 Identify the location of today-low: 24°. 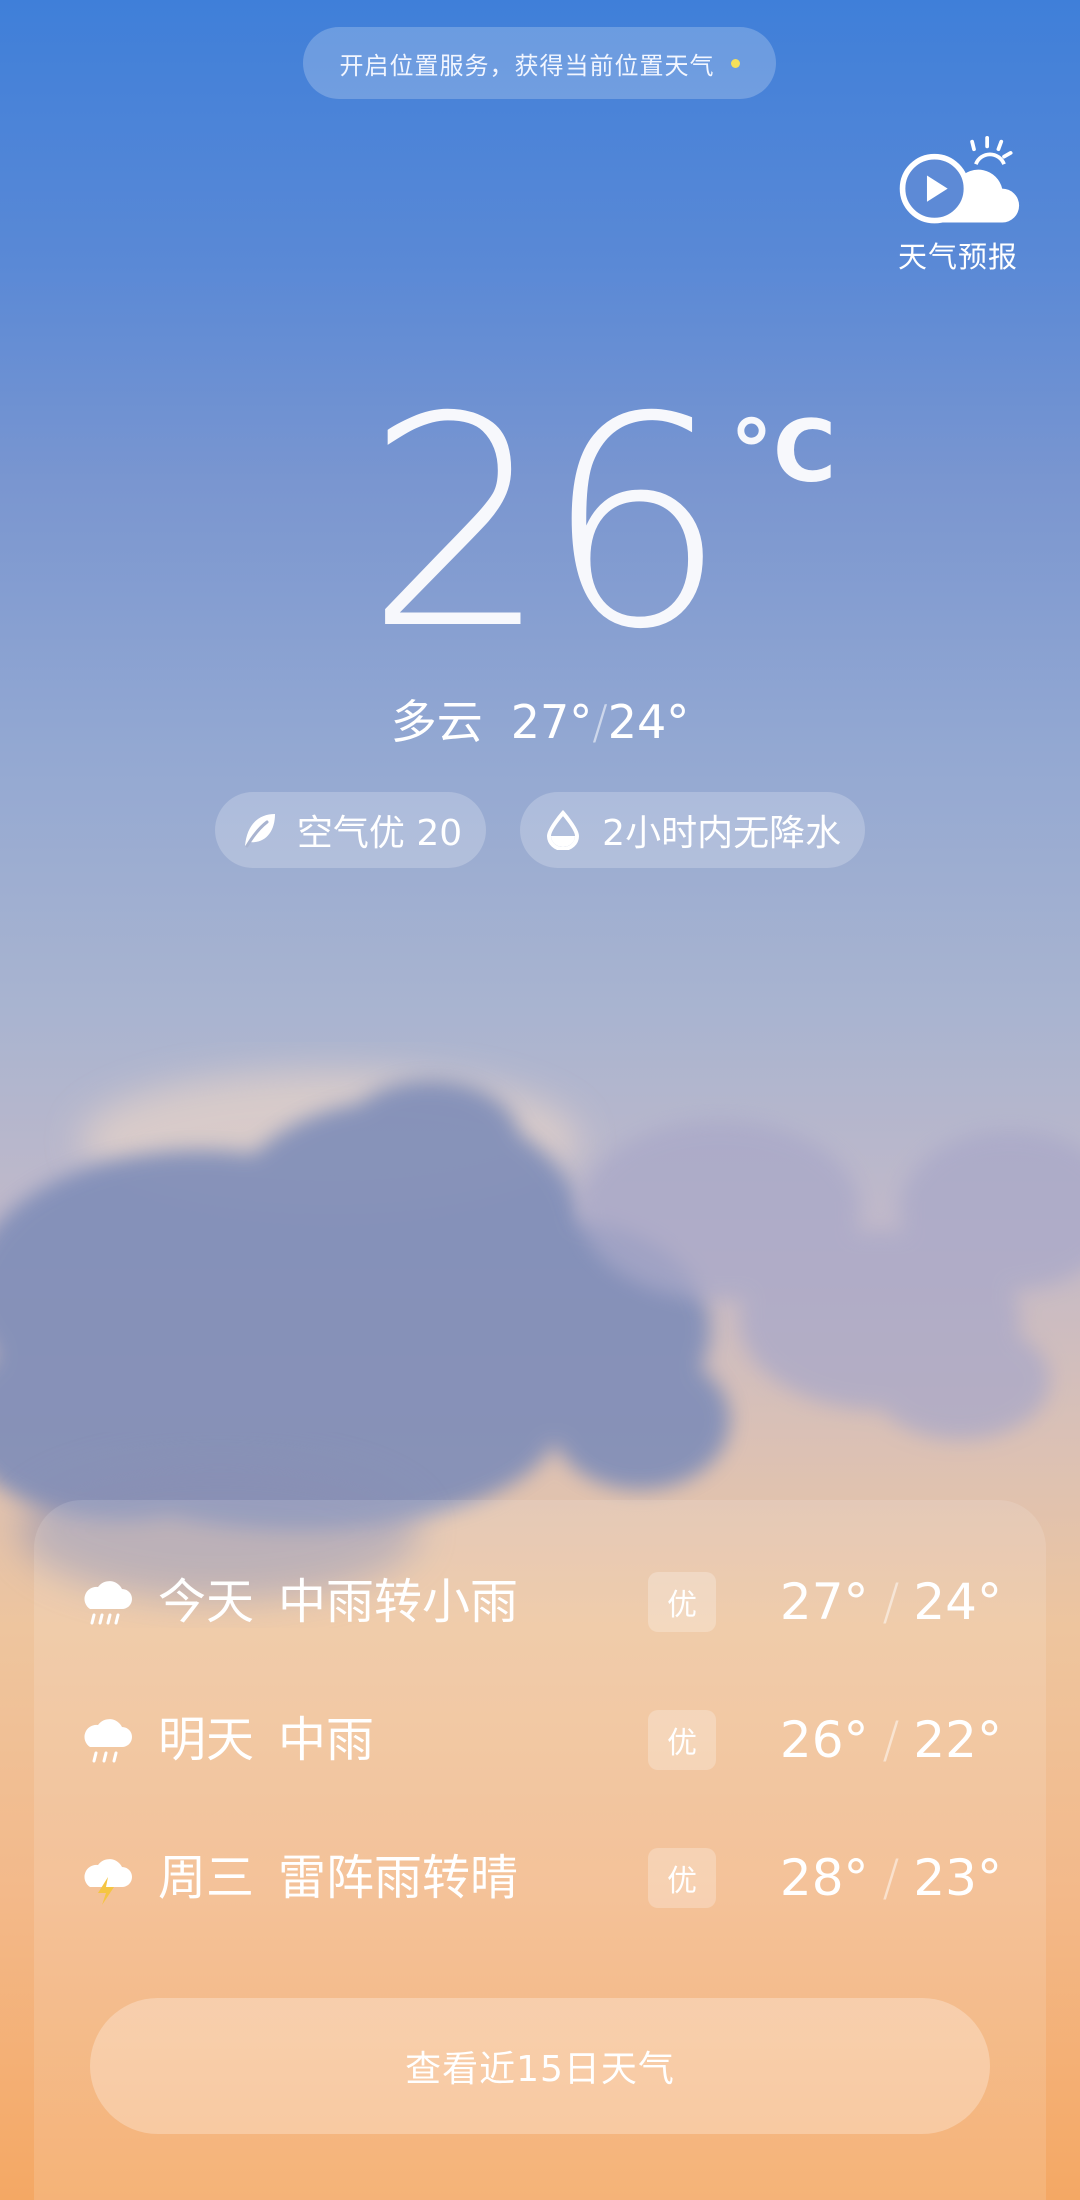
(648, 722).